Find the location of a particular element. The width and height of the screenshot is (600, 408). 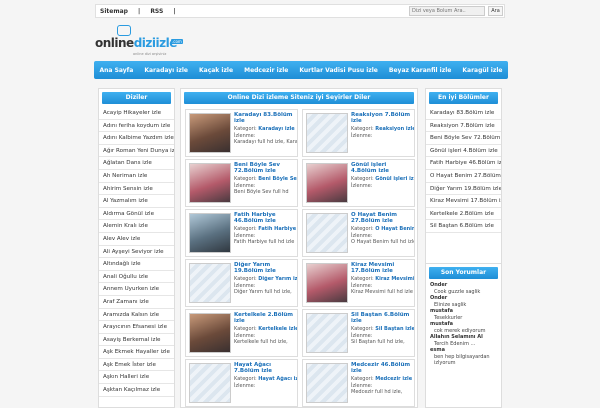

category-link: Sil Baştan izle is located at coordinates (394, 329).